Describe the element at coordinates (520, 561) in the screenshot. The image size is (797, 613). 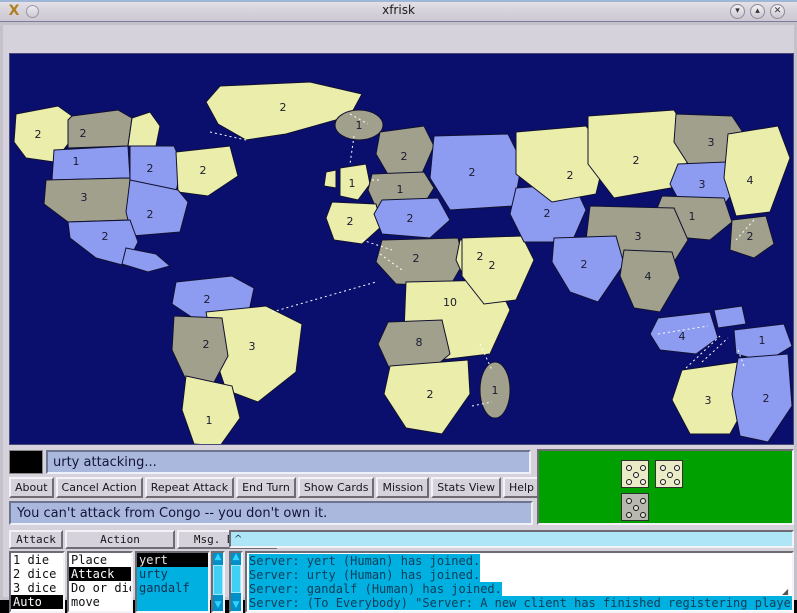
I see `log-line: Server: yert (Human) has joined.` at that location.